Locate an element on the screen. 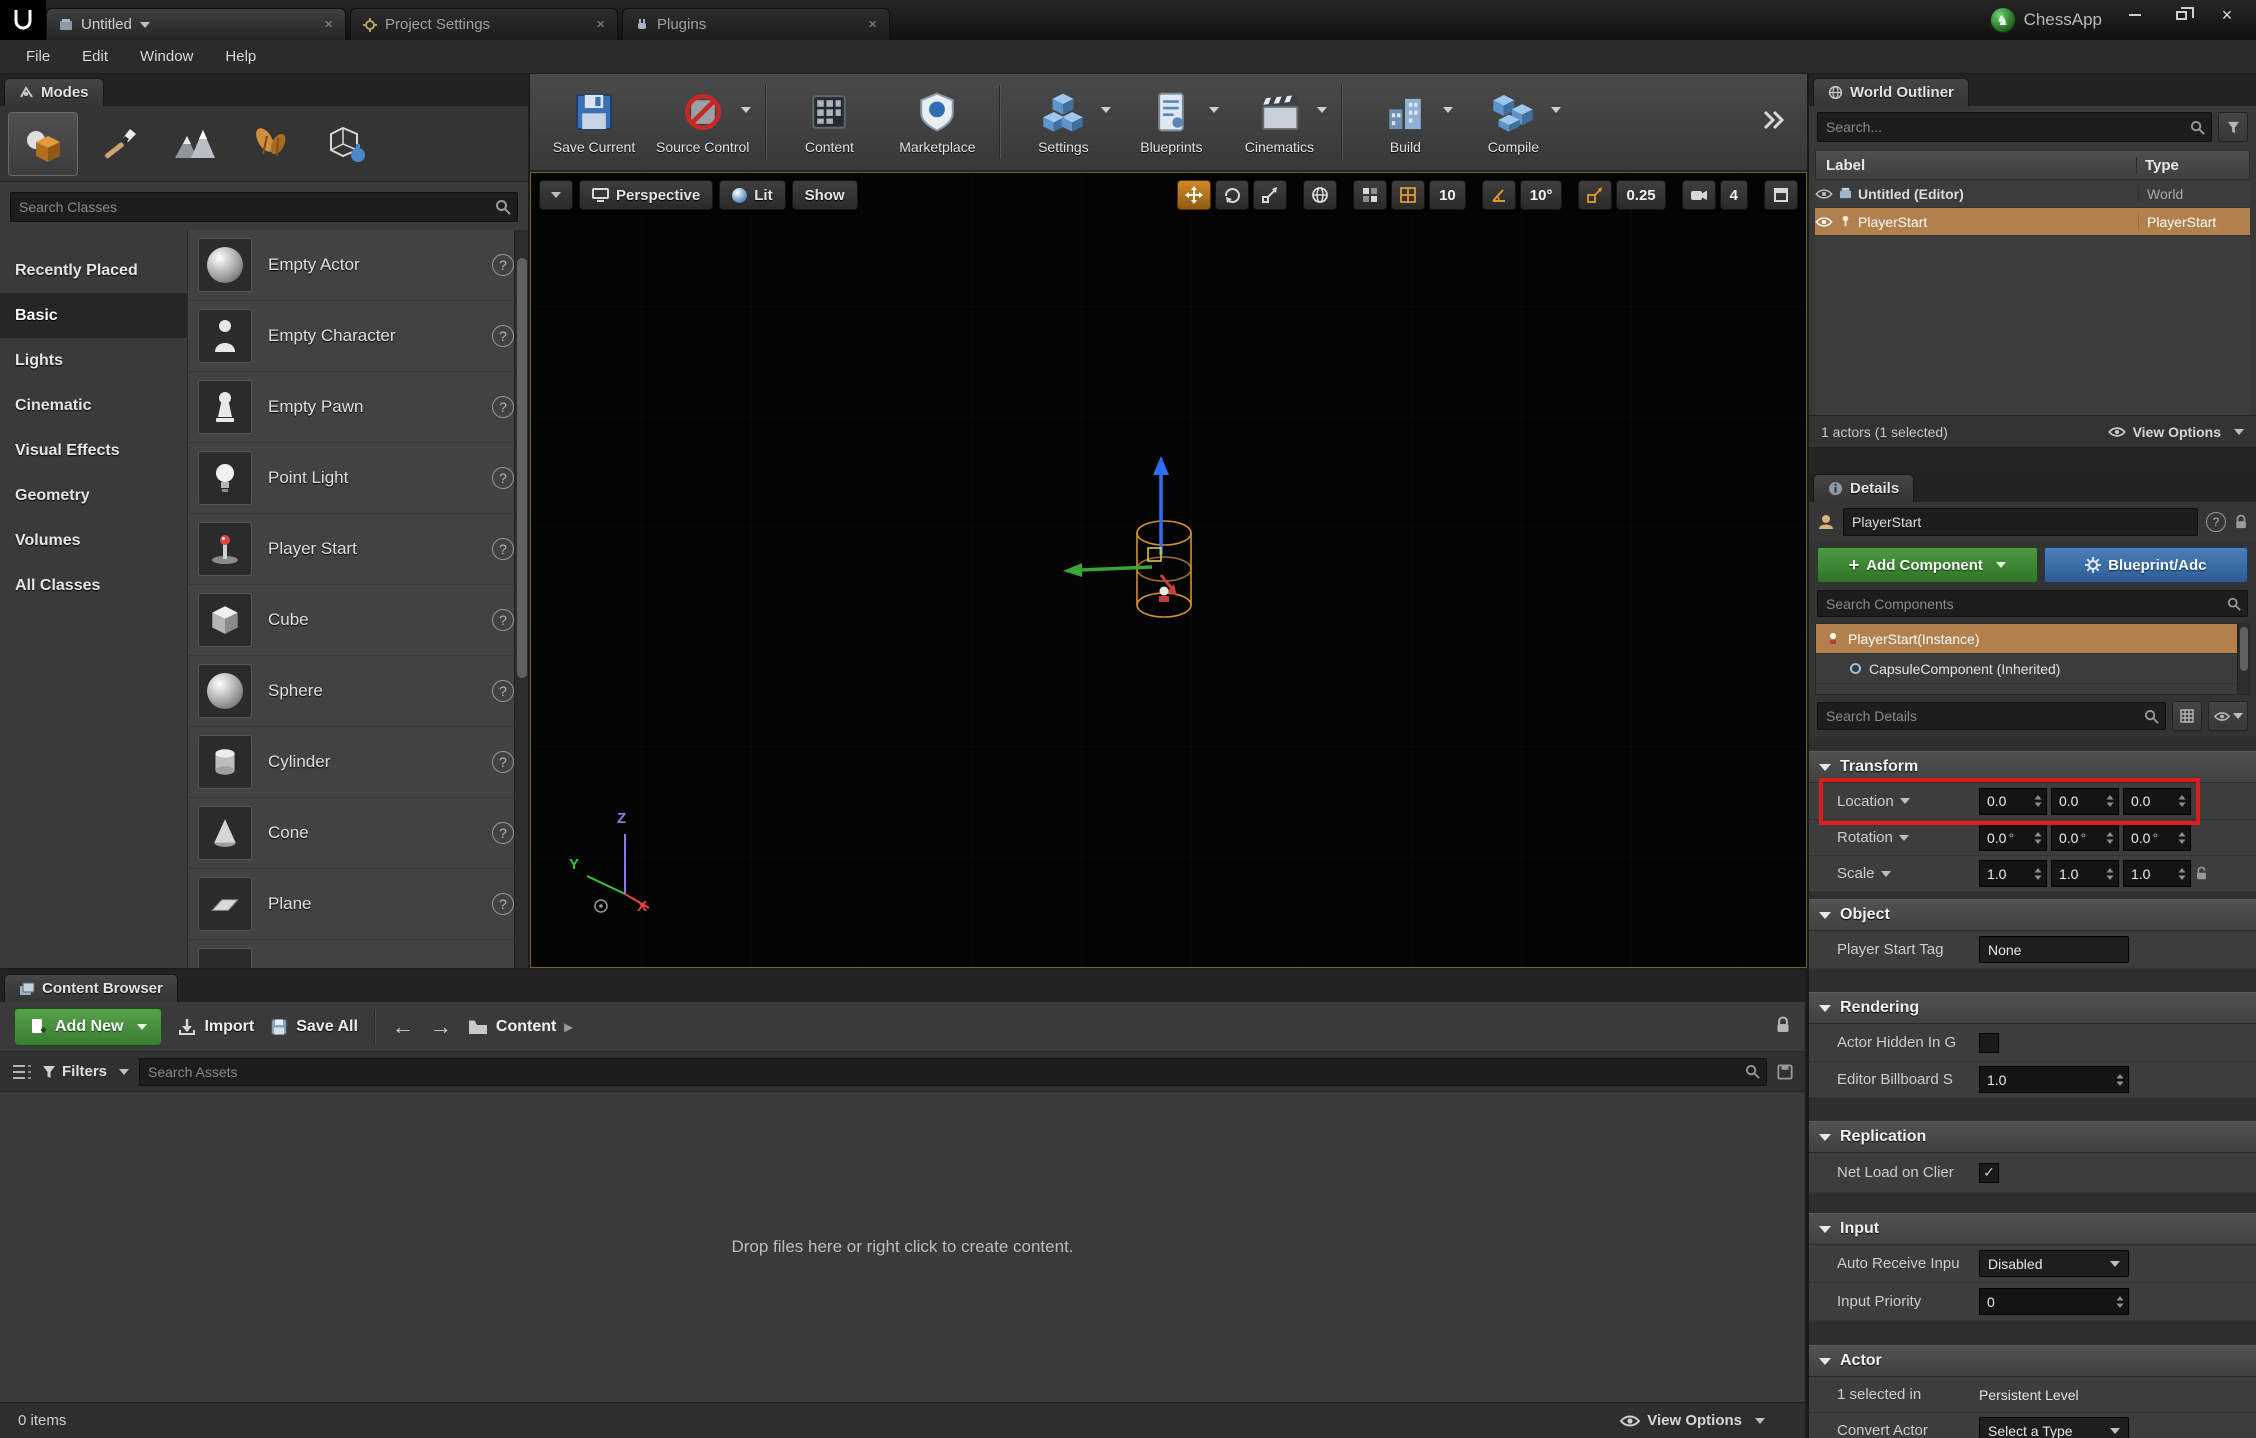  scale-z-field: 1.0 is located at coordinates (2157, 873).